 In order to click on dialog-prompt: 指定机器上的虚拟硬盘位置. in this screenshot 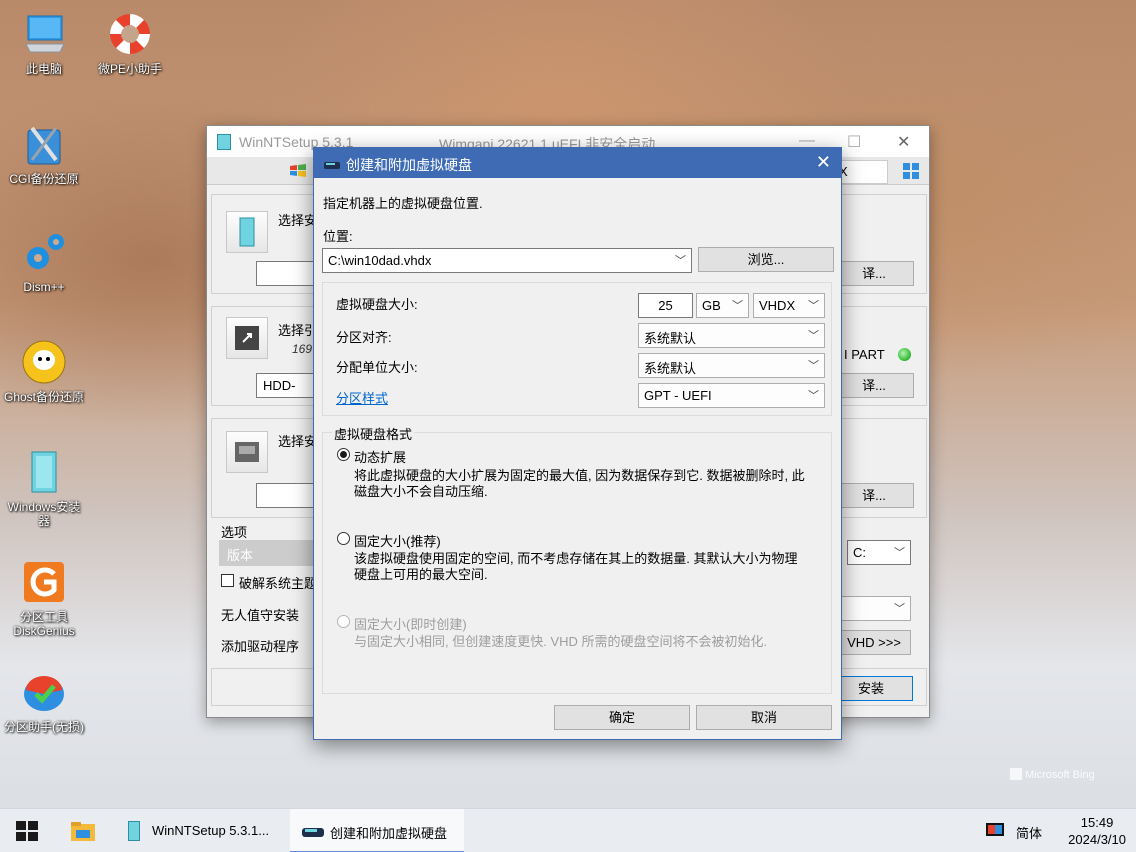, I will do `click(403, 203)`.